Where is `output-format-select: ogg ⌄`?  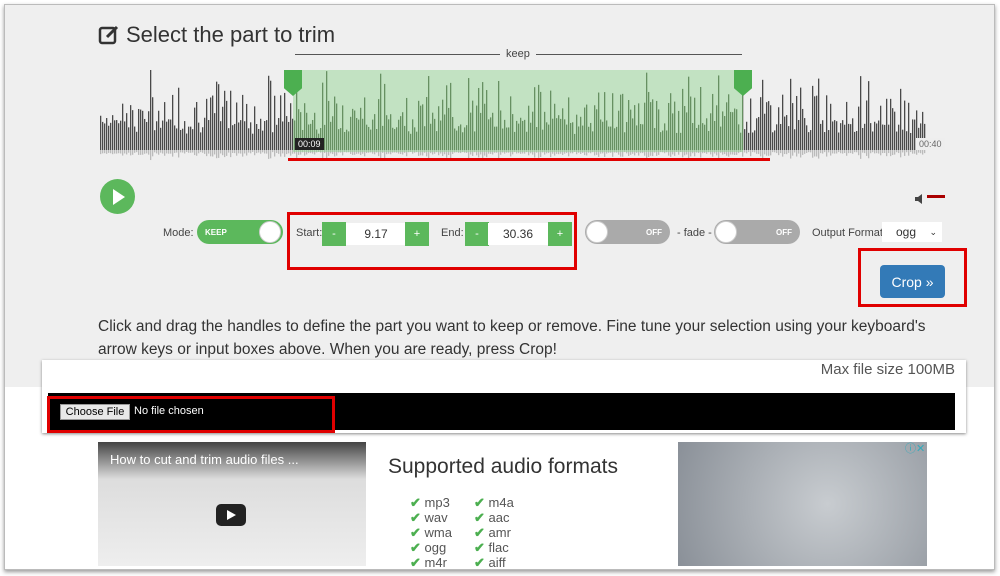 output-format-select: ogg ⌄ is located at coordinates (912, 232).